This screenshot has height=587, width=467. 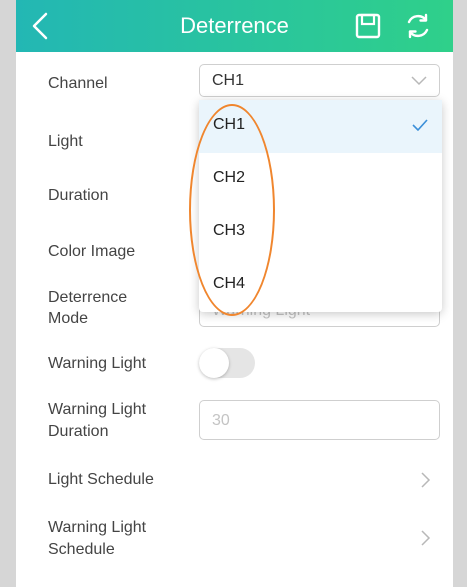 I want to click on light-schedule-chevron-icon, so click(x=426, y=480).